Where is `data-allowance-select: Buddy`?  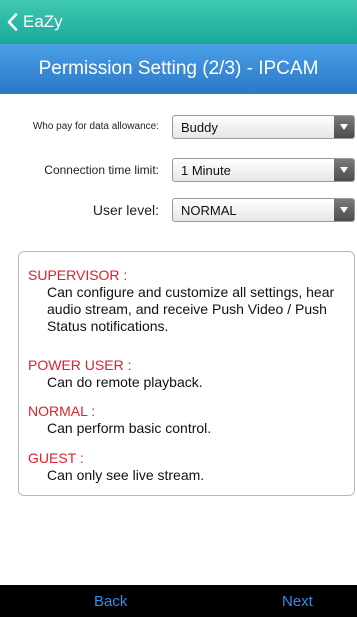 data-allowance-select: Buddy is located at coordinates (263, 127).